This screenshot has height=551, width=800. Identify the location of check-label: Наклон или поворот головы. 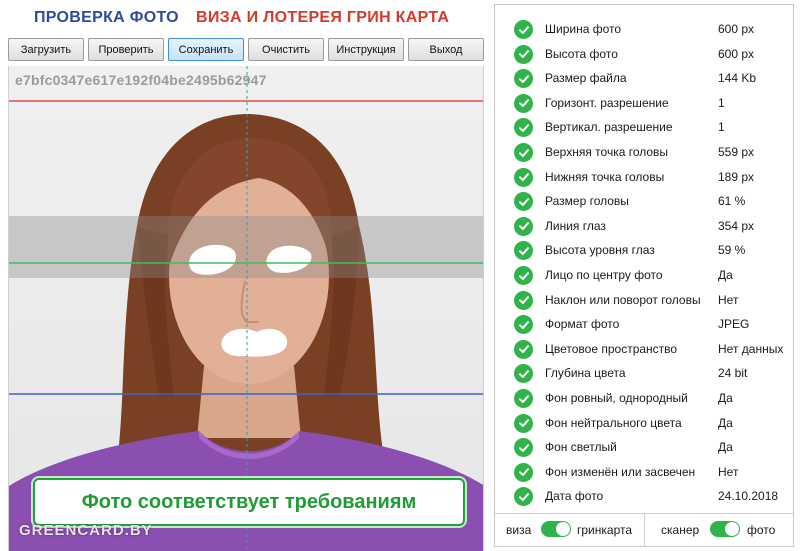
(623, 299).